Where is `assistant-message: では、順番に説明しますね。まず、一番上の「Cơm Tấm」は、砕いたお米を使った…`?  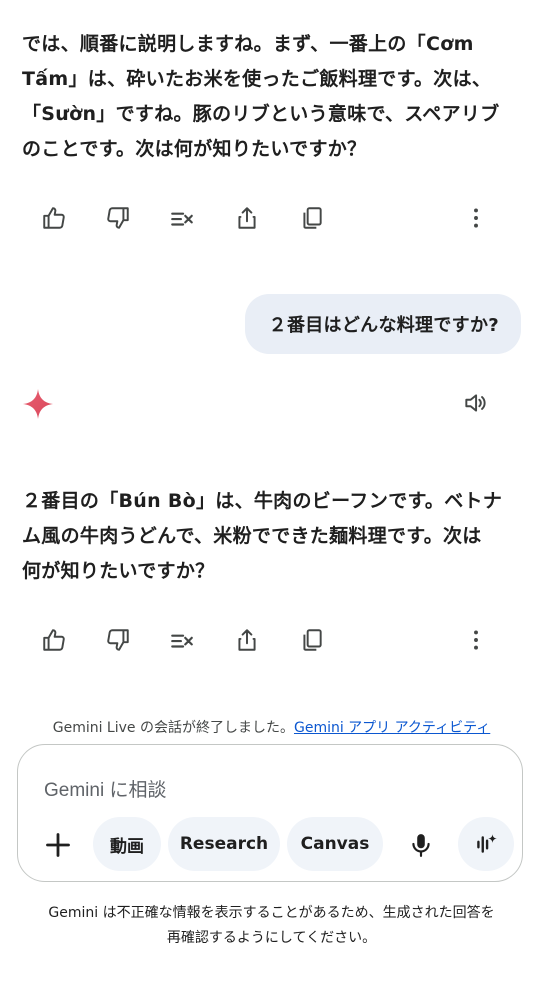
assistant-message: では、順番に説明しますね。まず、一番上の「Cơm Tấm」は、砕いたお米を使った… is located at coordinates (261, 96).